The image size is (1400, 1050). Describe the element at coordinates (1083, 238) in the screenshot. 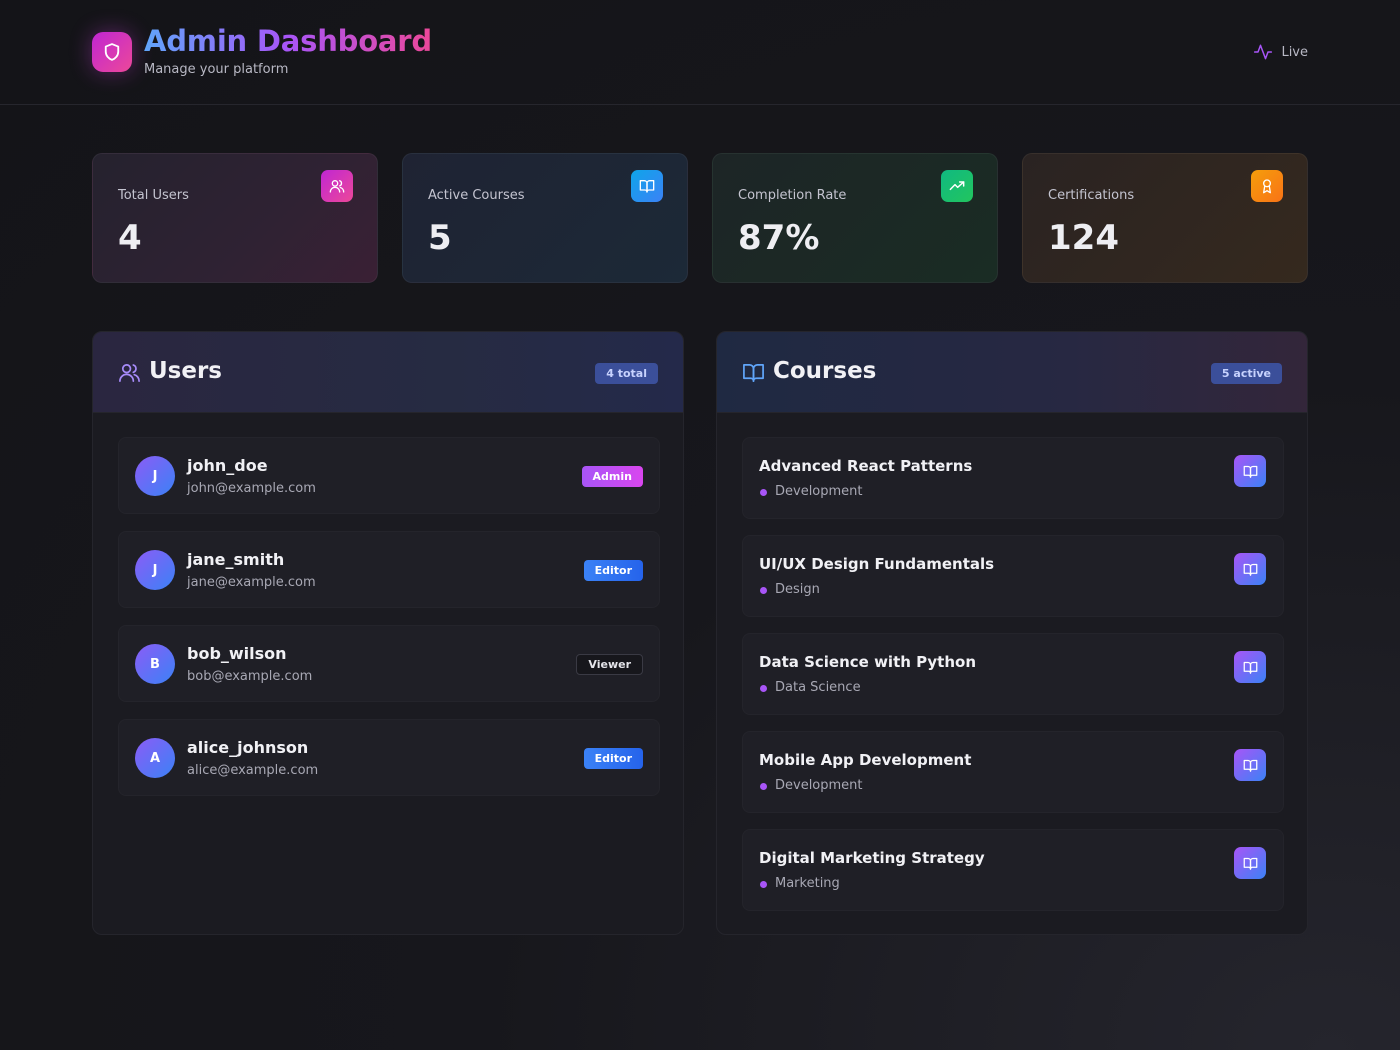

I see `stat-value: 124` at that location.